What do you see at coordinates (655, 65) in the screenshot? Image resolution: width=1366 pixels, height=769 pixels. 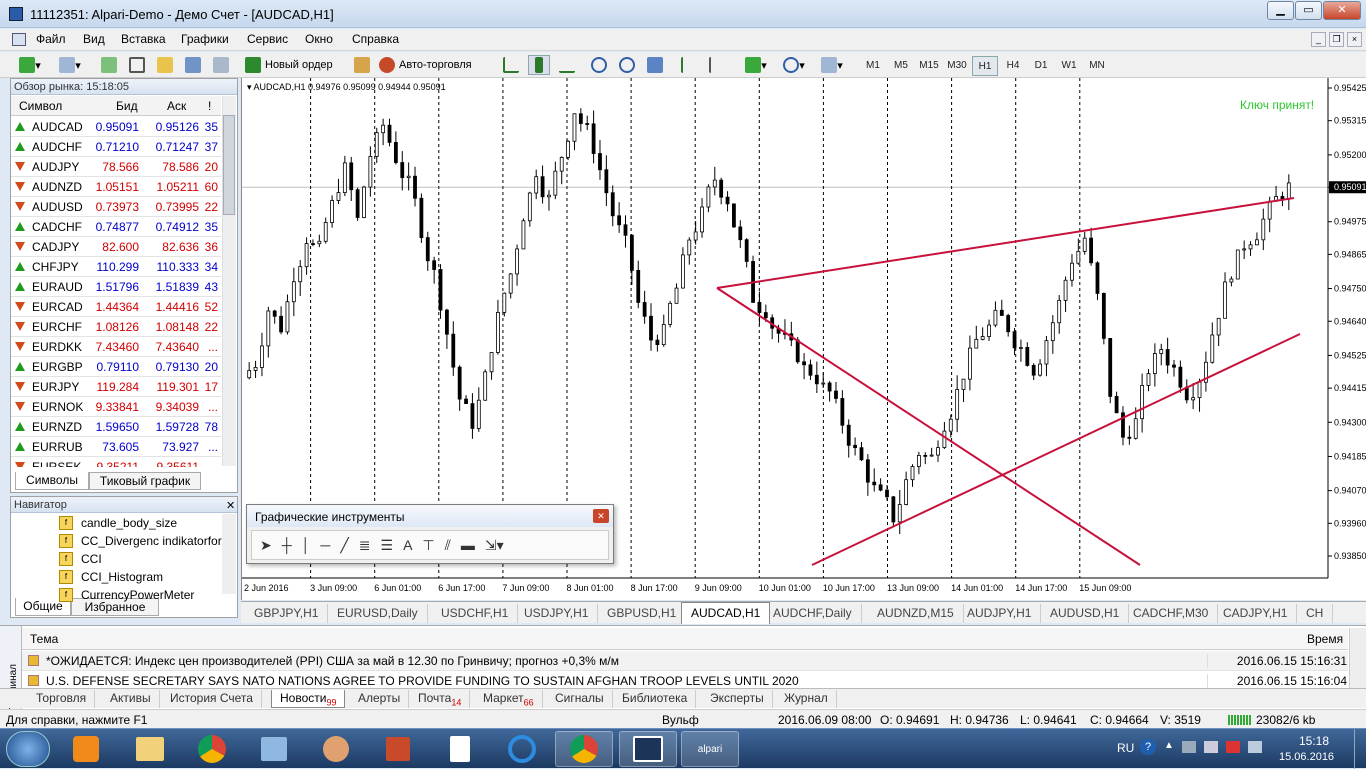 I see `tile-windows-button` at bounding box center [655, 65].